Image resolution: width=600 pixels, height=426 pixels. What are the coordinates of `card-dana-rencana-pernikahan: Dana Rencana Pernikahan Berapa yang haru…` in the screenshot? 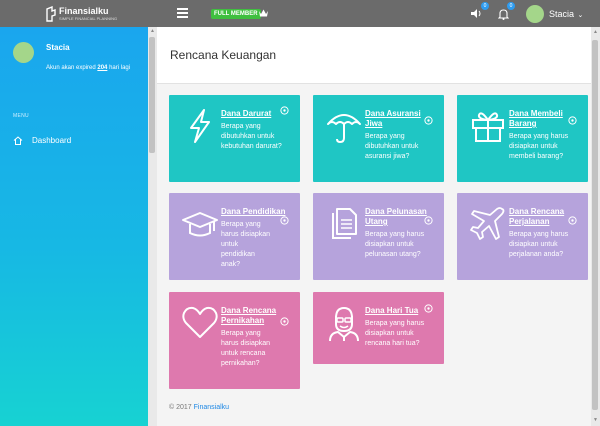 It's located at (234, 340).